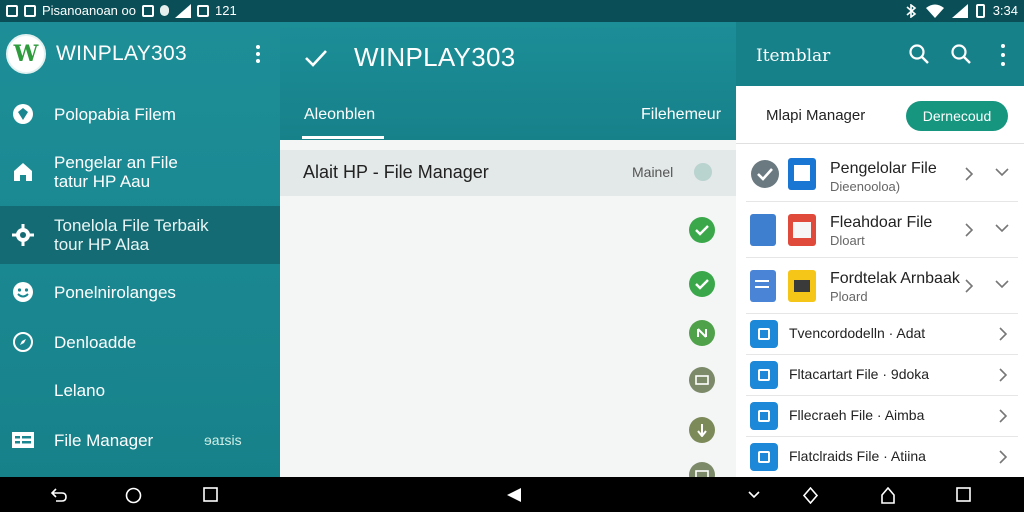 This screenshot has height=512, width=1024. I want to click on drawer-item-label: Denloadde, so click(95, 342).